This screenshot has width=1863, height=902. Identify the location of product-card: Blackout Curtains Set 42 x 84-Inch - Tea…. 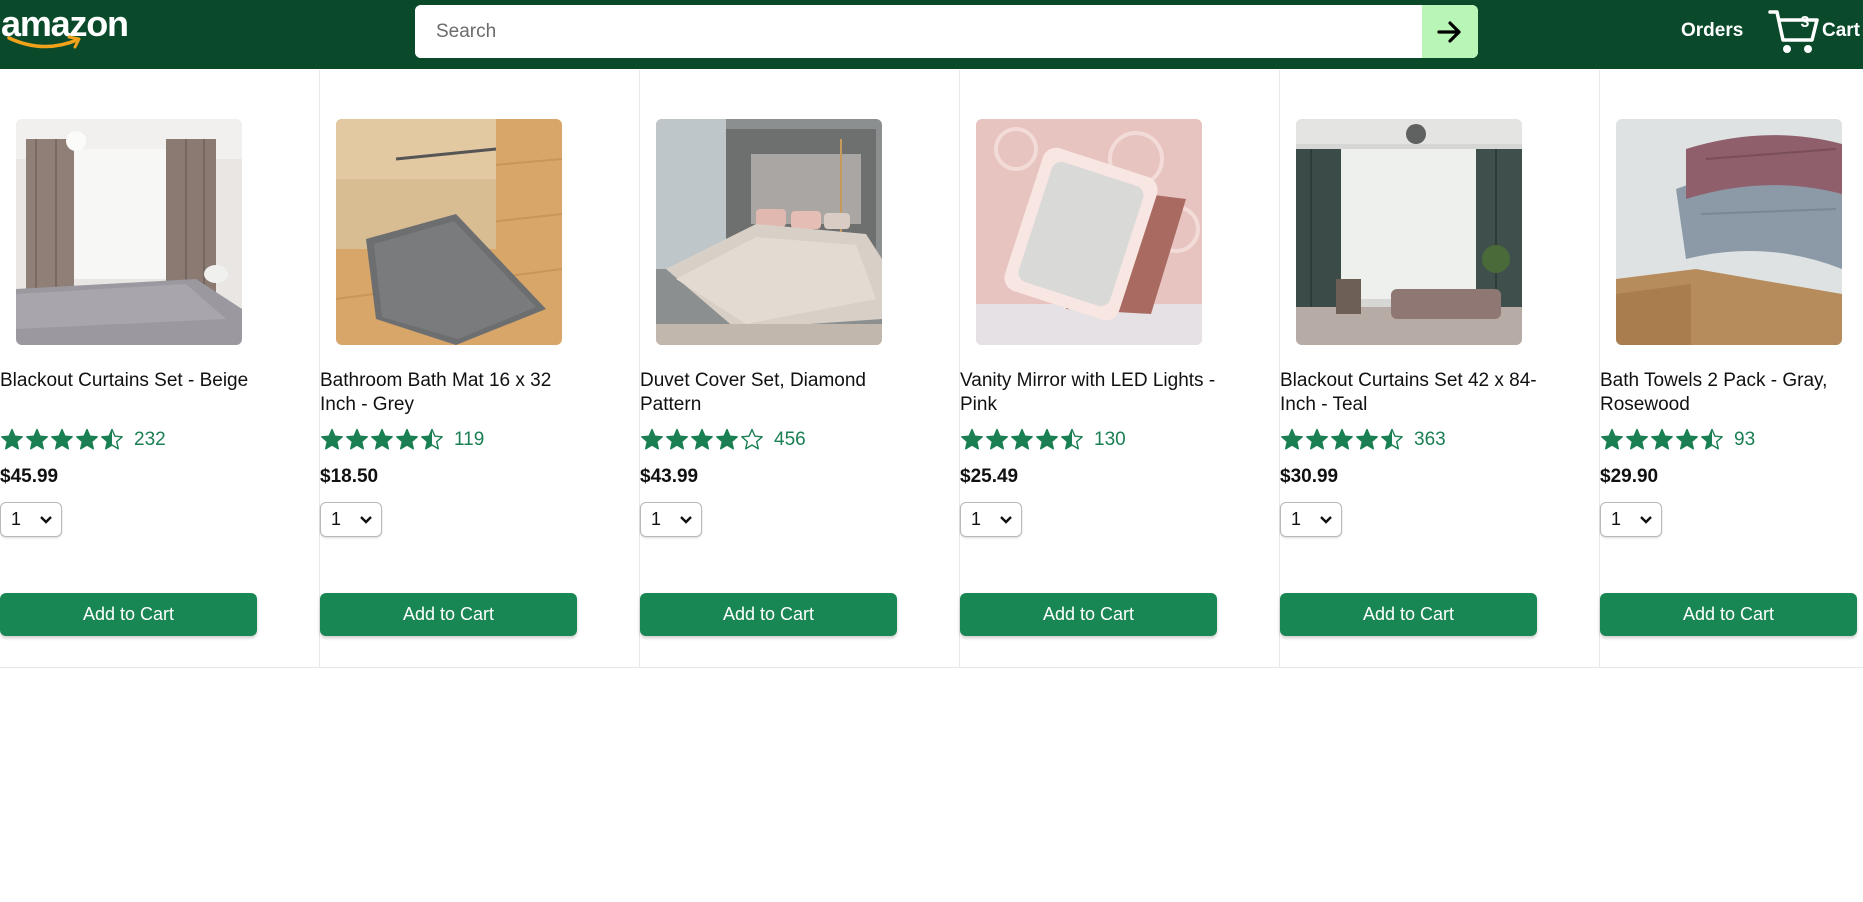
(1440, 368).